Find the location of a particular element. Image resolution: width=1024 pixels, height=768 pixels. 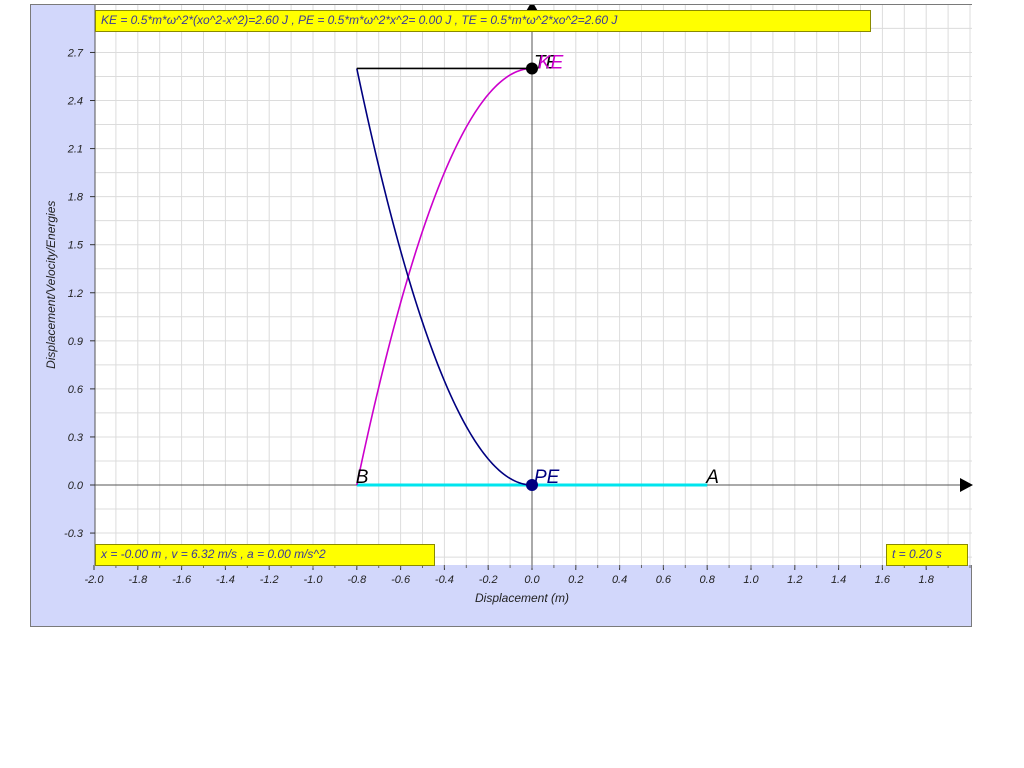

point-label-a: A is located at coordinates (712, 477).